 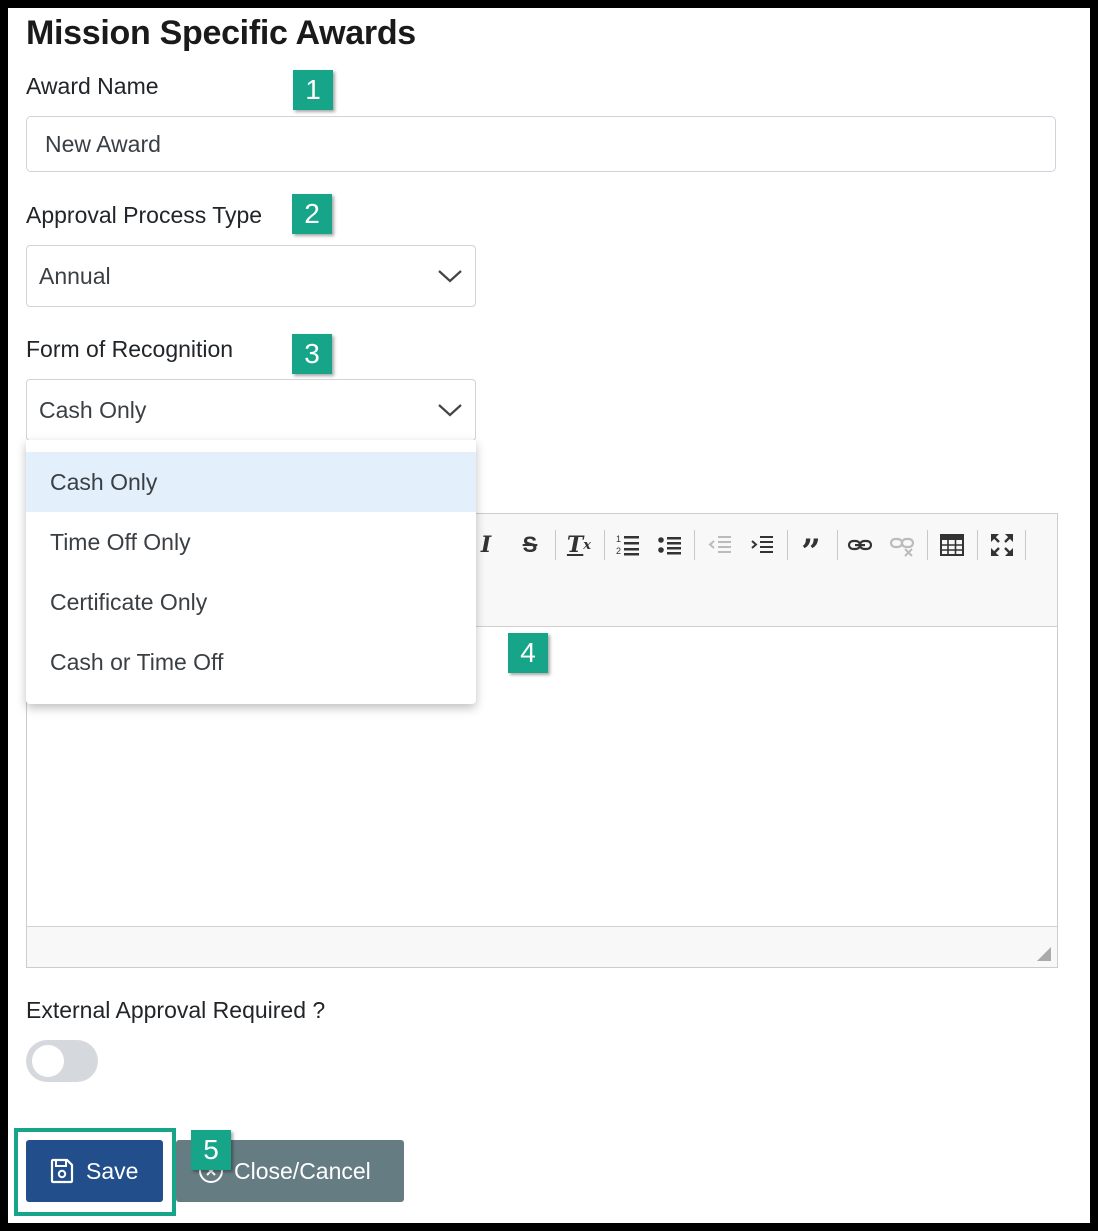 What do you see at coordinates (811, 551) in the screenshot?
I see `blockquote-icon: ”` at bounding box center [811, 551].